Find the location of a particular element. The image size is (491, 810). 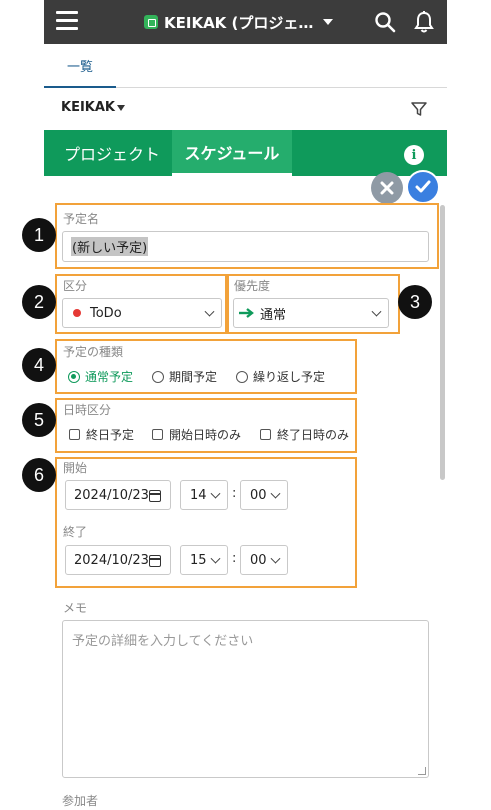

view-tab-bar: 一覧 is located at coordinates (245, 66).